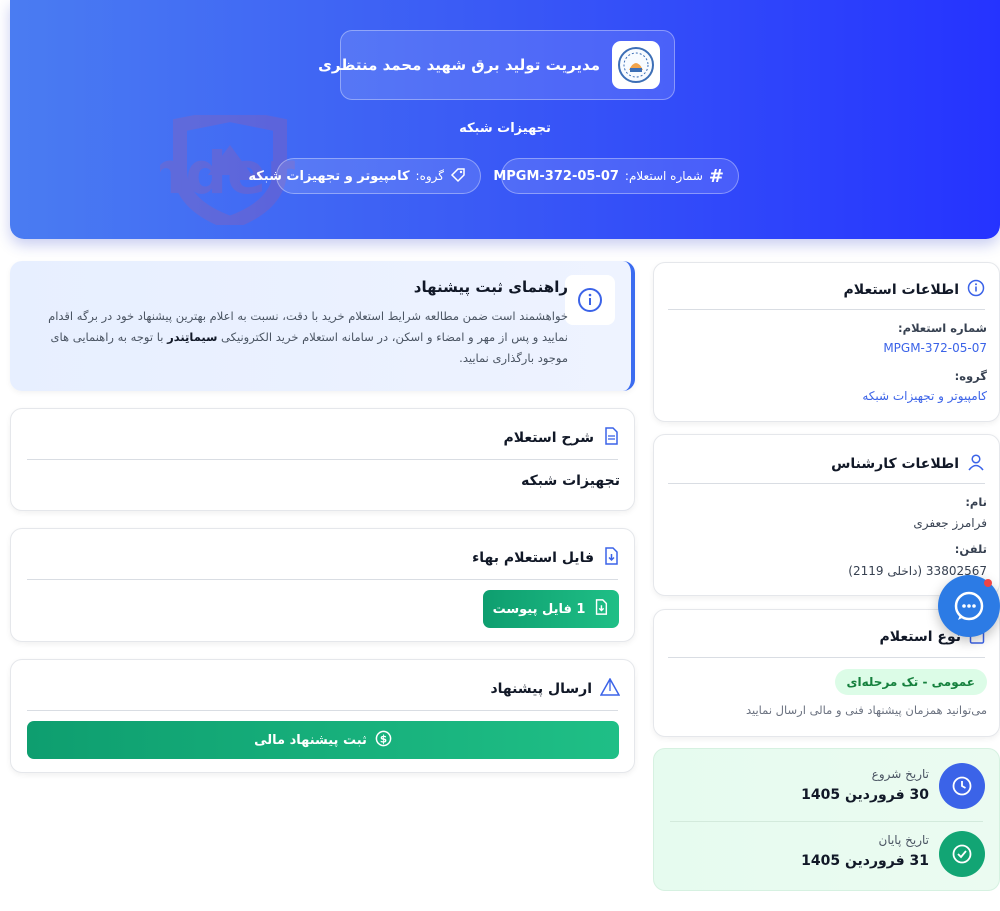  I want to click on submit-card: ارسال پیشنهاد $ ثبت پیشنهاد مالی, so click(322, 716).